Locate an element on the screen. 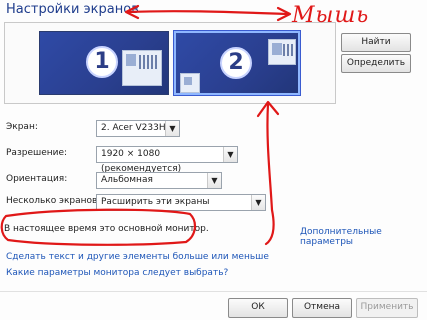 This screenshot has height=320, width=427. ok-button: ОК is located at coordinates (258, 308).